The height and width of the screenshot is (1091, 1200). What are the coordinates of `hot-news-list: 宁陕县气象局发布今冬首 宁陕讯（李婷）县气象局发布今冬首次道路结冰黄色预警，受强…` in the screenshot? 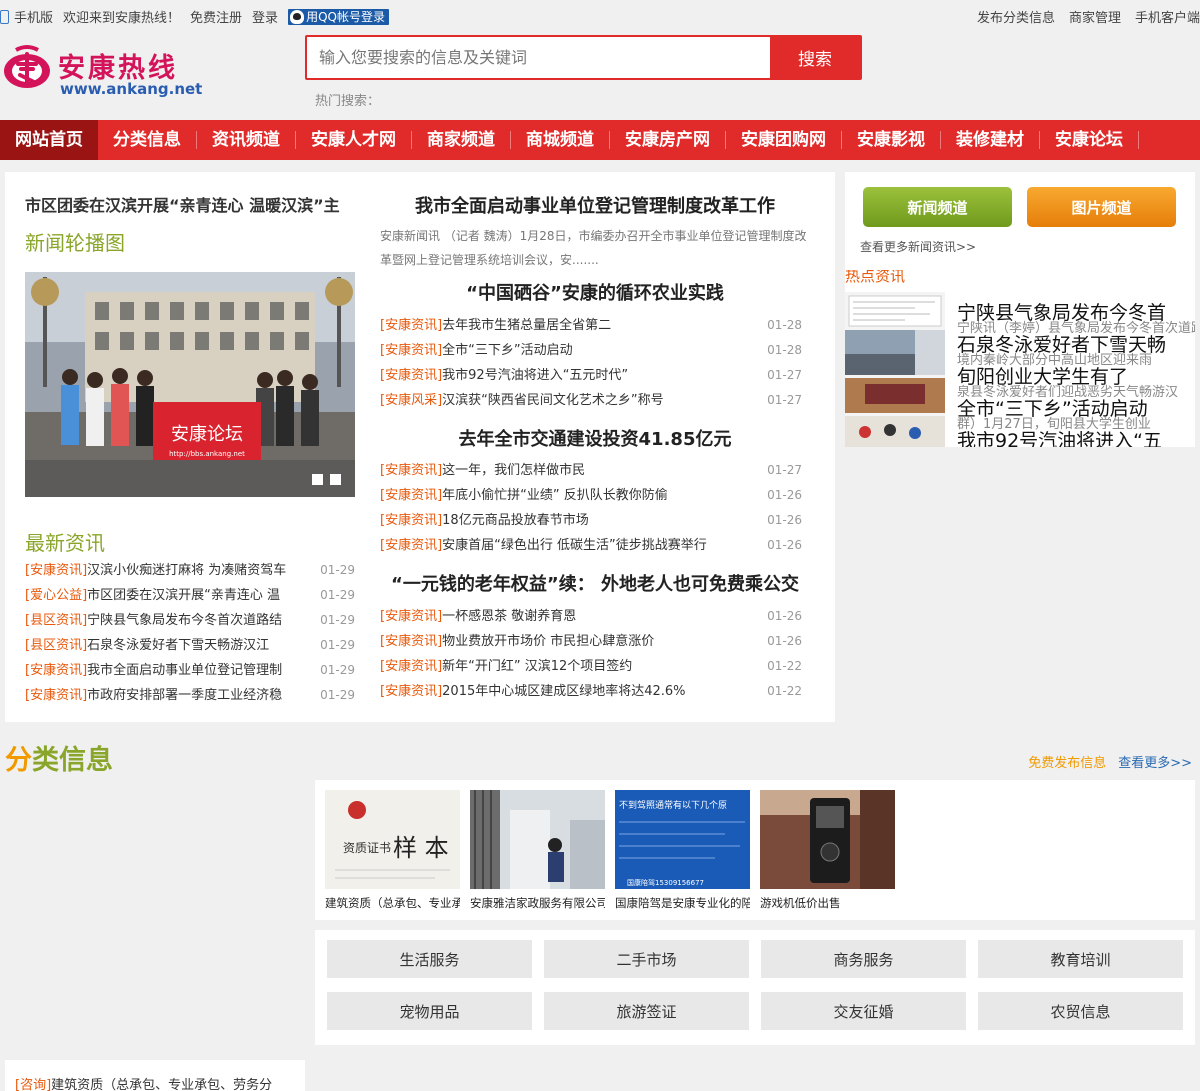 It's located at (1076, 369).